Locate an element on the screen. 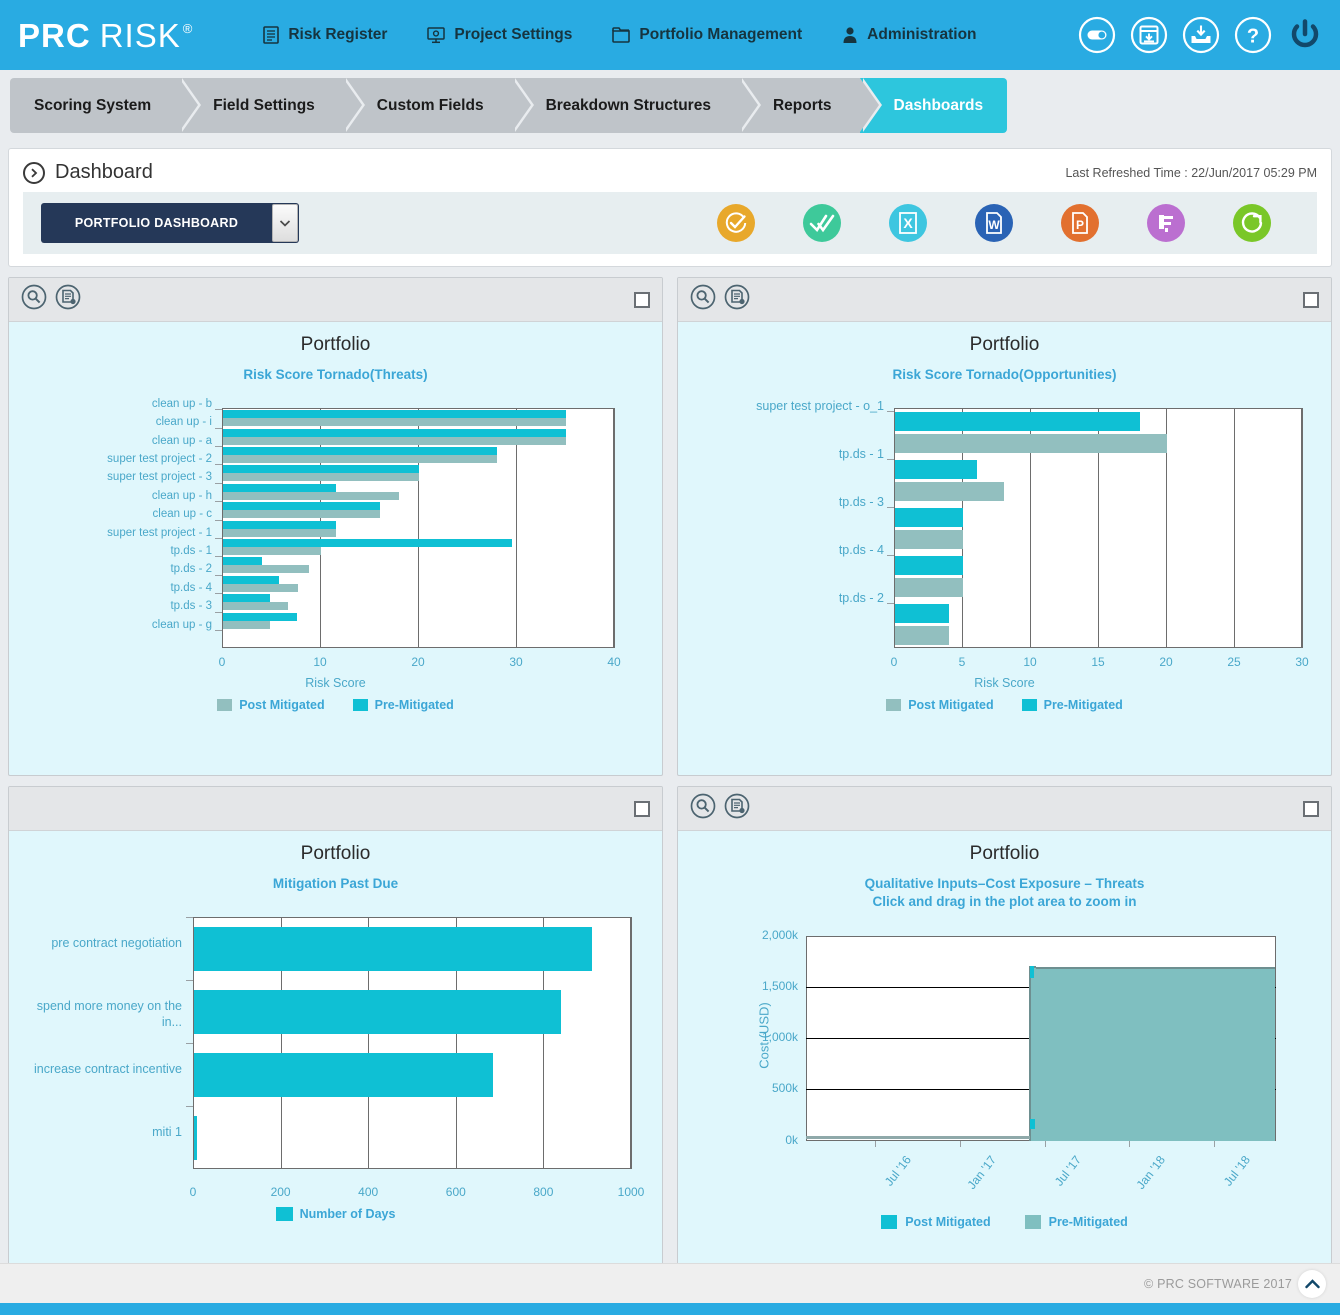  chevron-up-icon is located at coordinates (1312, 1283).